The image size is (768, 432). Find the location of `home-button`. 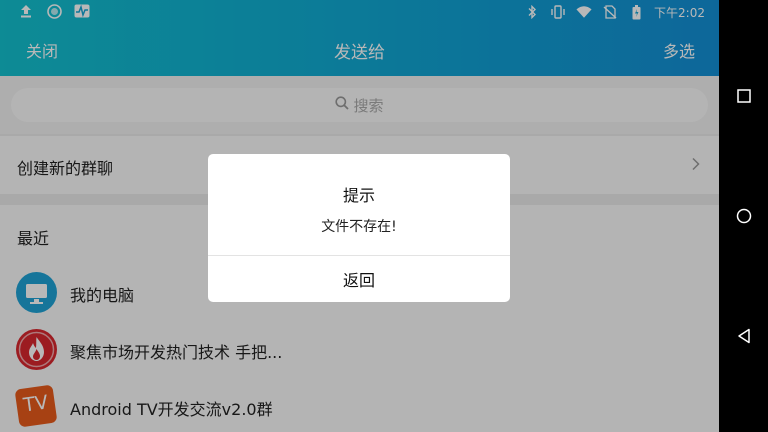

home-button is located at coordinates (744, 216).